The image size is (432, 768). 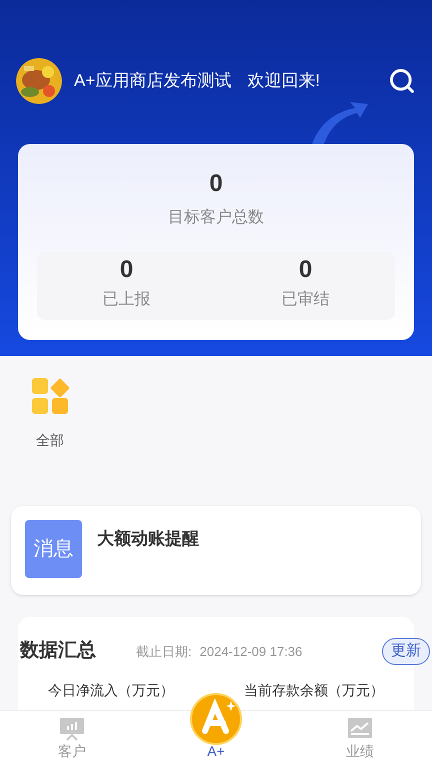 I want to click on notice-title: 大额动账提醒, so click(x=148, y=539).